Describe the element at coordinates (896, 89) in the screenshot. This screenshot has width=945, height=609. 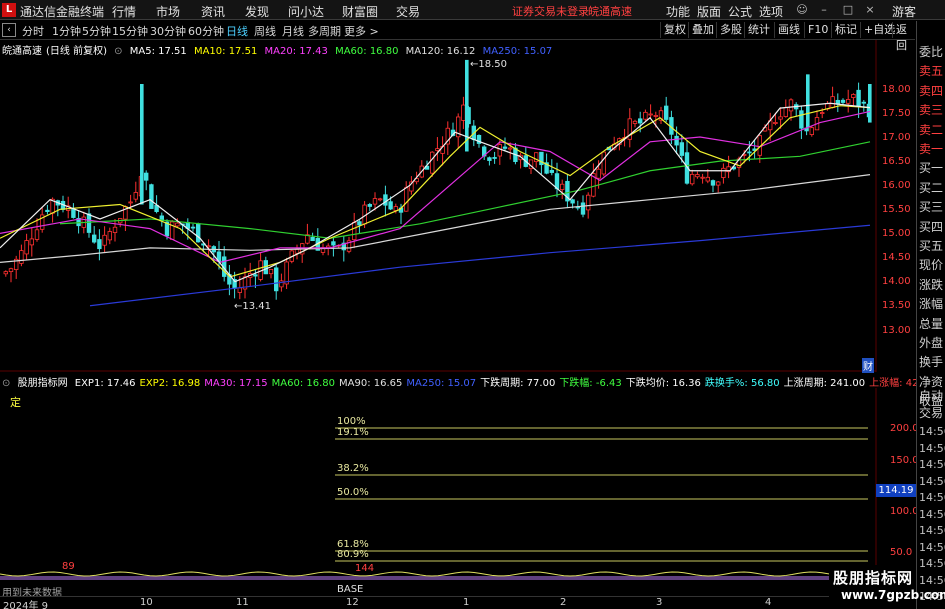
I see `price-tick: 18.00` at that location.